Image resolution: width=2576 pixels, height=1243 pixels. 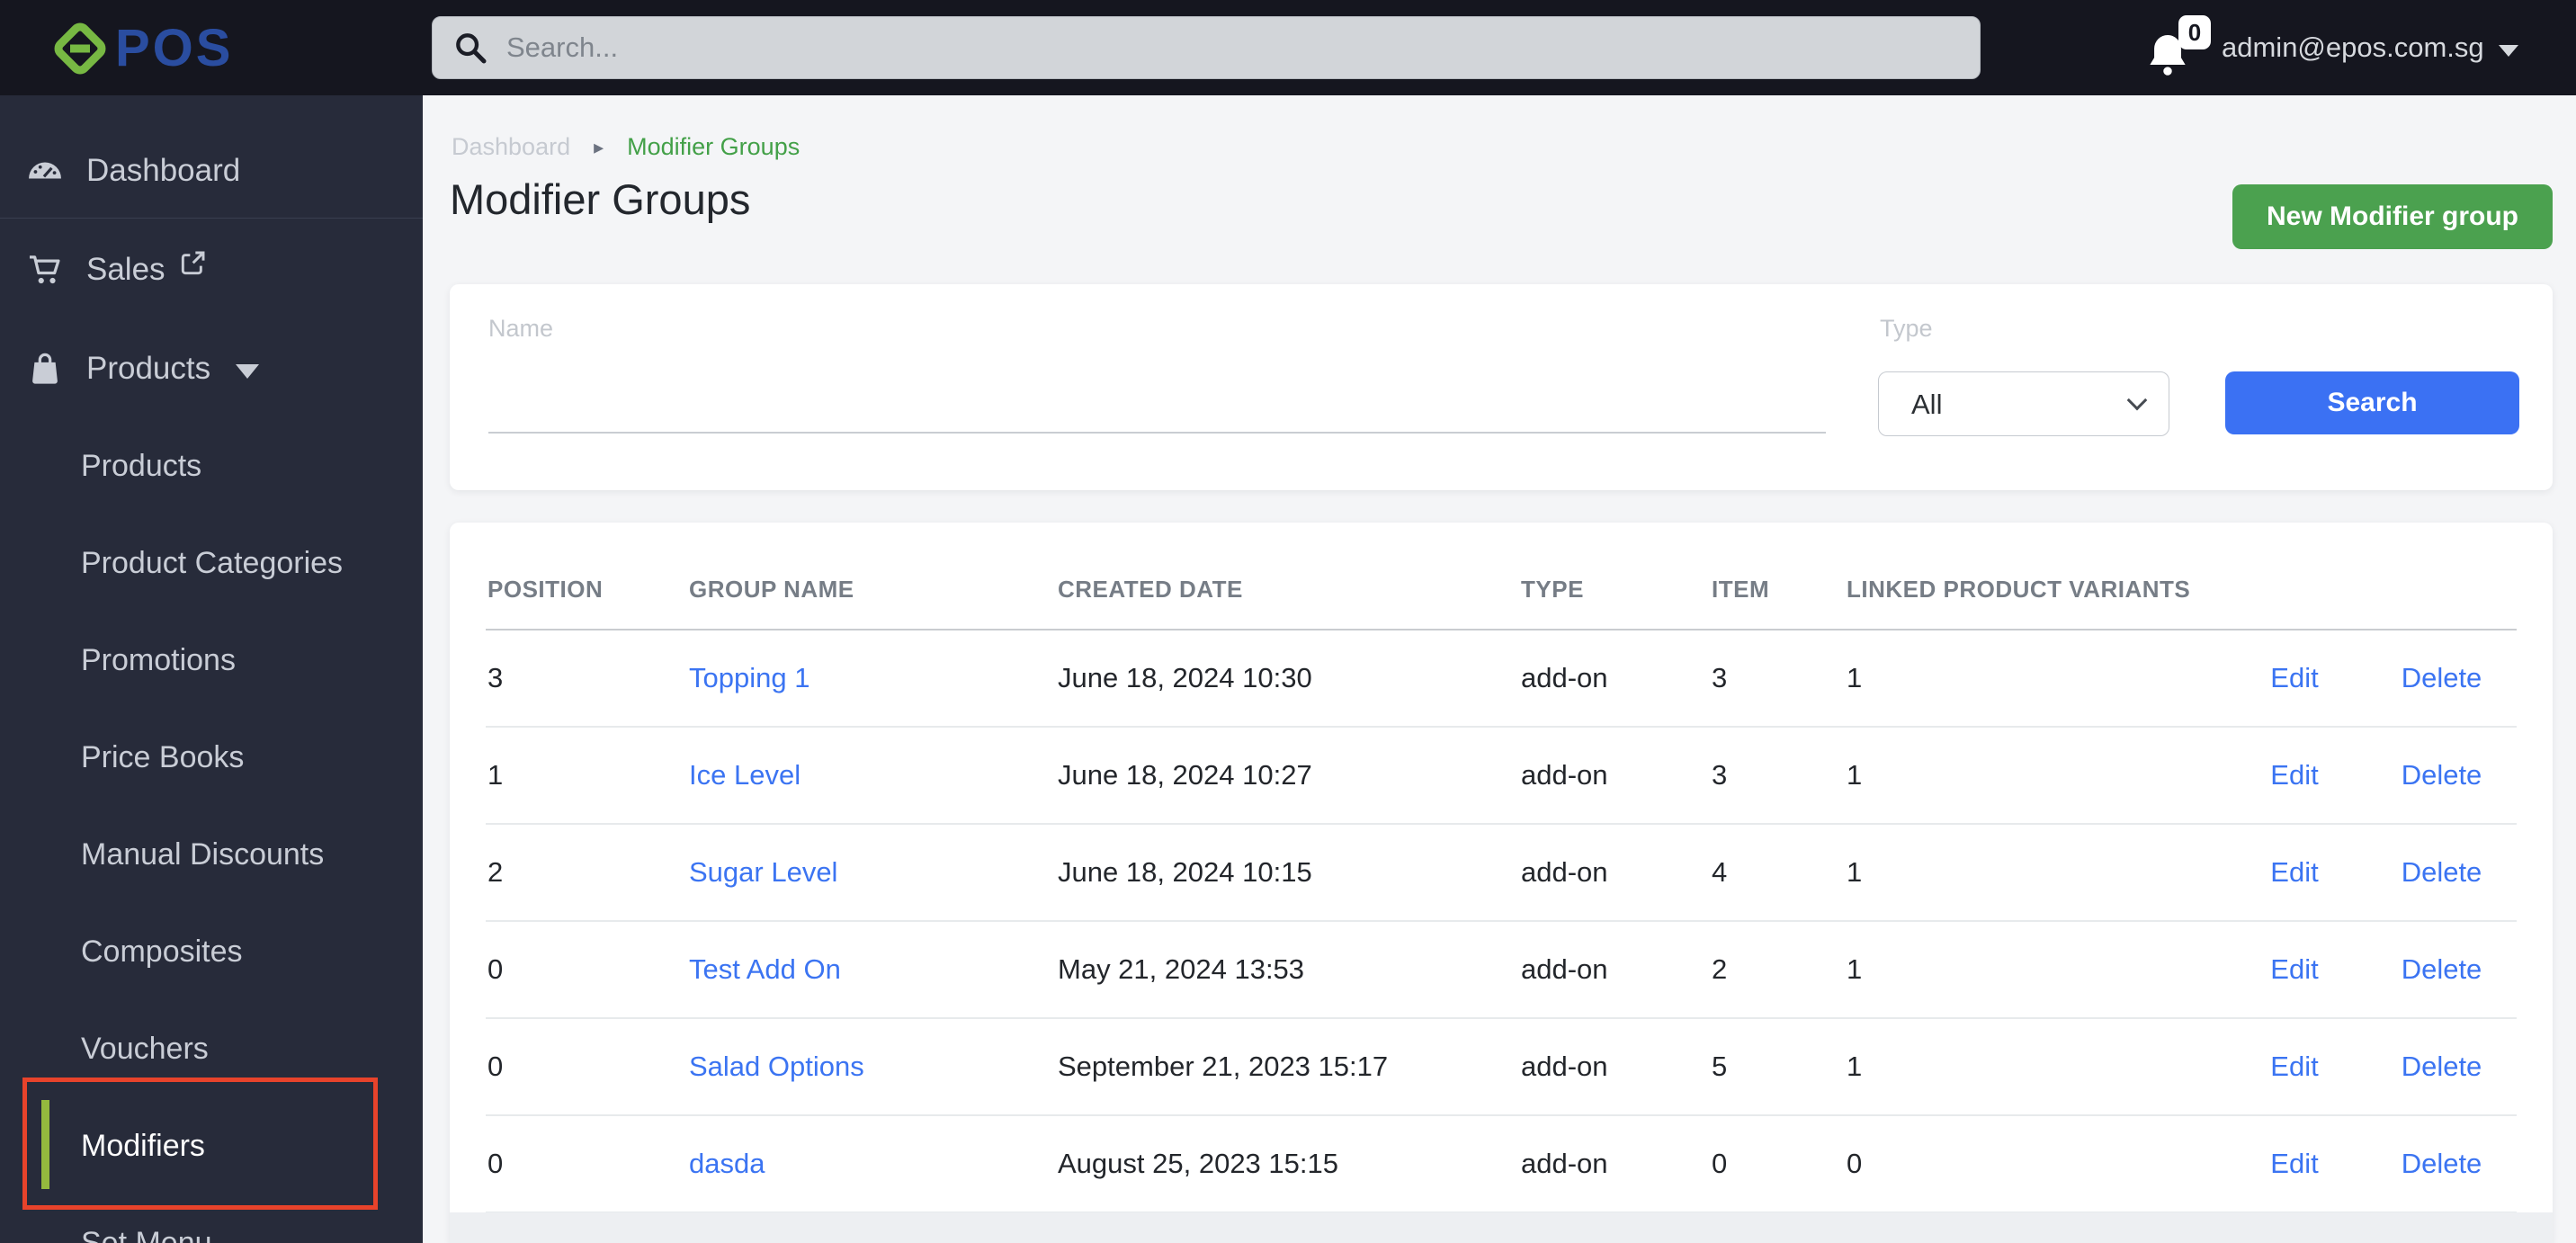 I want to click on notifications-button: 0, so click(x=2179, y=45).